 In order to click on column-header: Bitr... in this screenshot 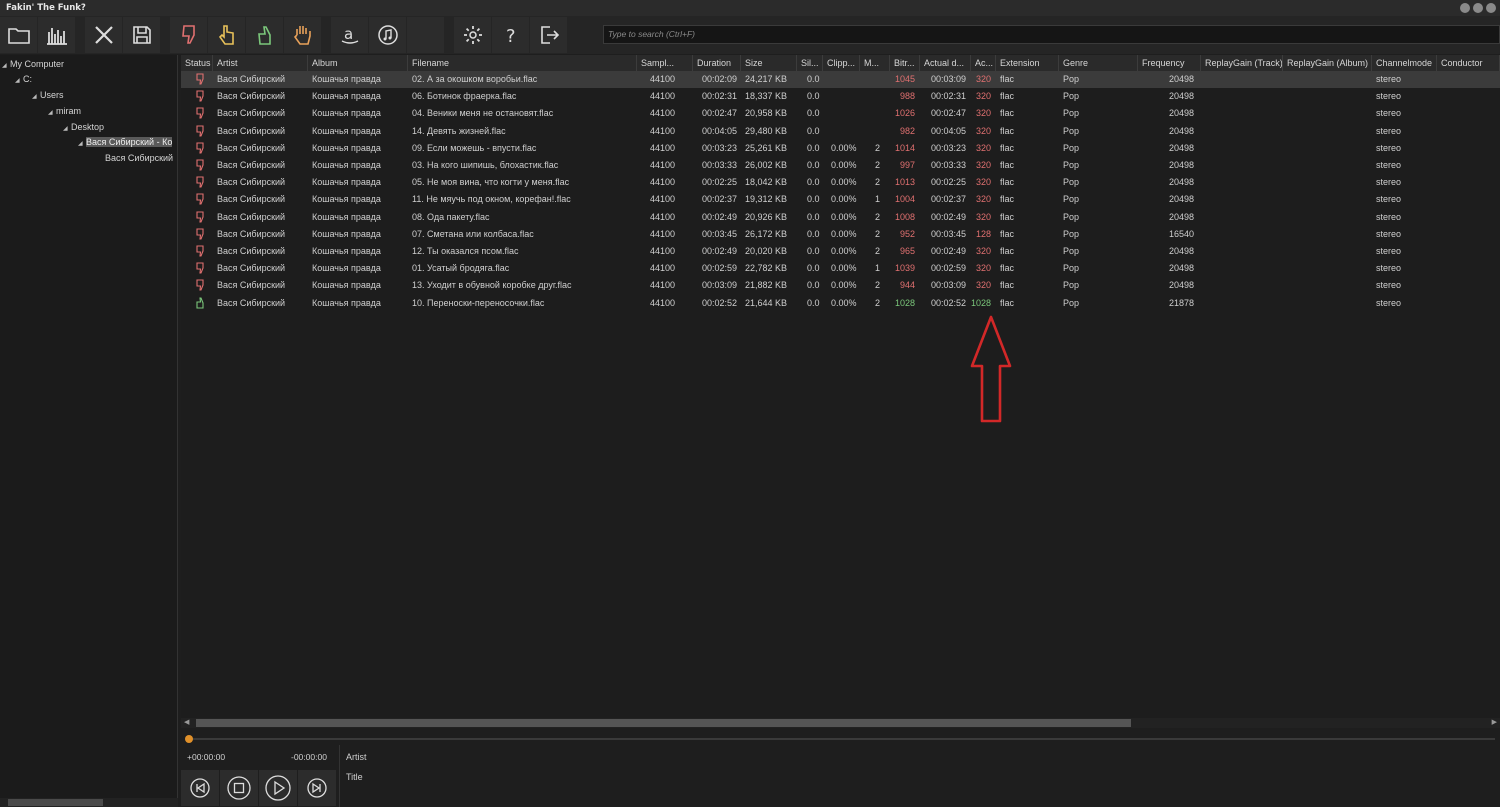, I will do `click(905, 63)`.